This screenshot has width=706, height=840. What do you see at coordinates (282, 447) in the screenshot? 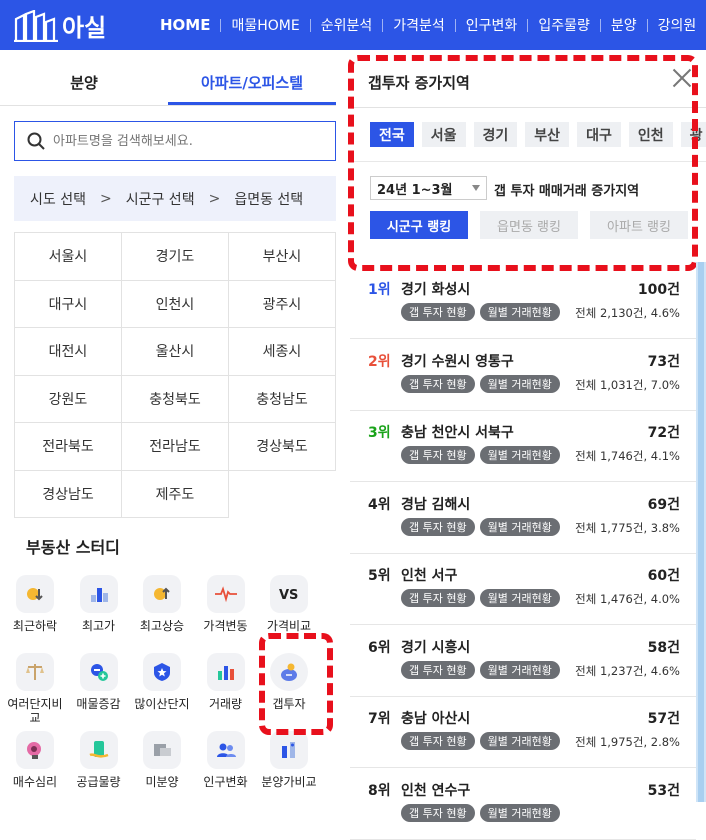
I see `region-item: 경상북도` at bounding box center [282, 447].